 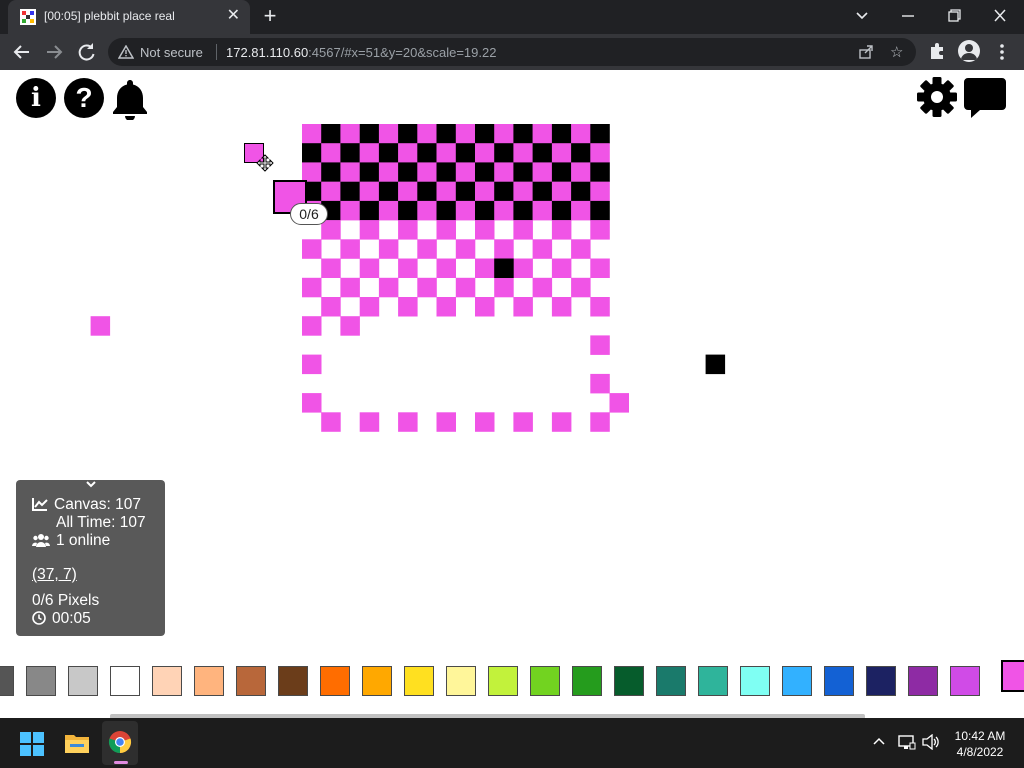 What do you see at coordinates (969, 51) in the screenshot?
I see `profile-avatar-icon` at bounding box center [969, 51].